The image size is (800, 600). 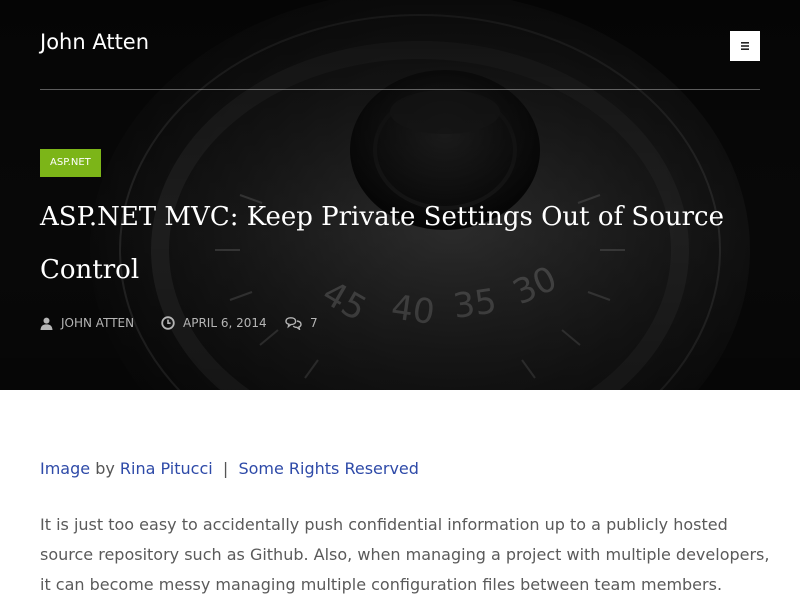 I want to click on post-comments: 7, so click(x=301, y=323).